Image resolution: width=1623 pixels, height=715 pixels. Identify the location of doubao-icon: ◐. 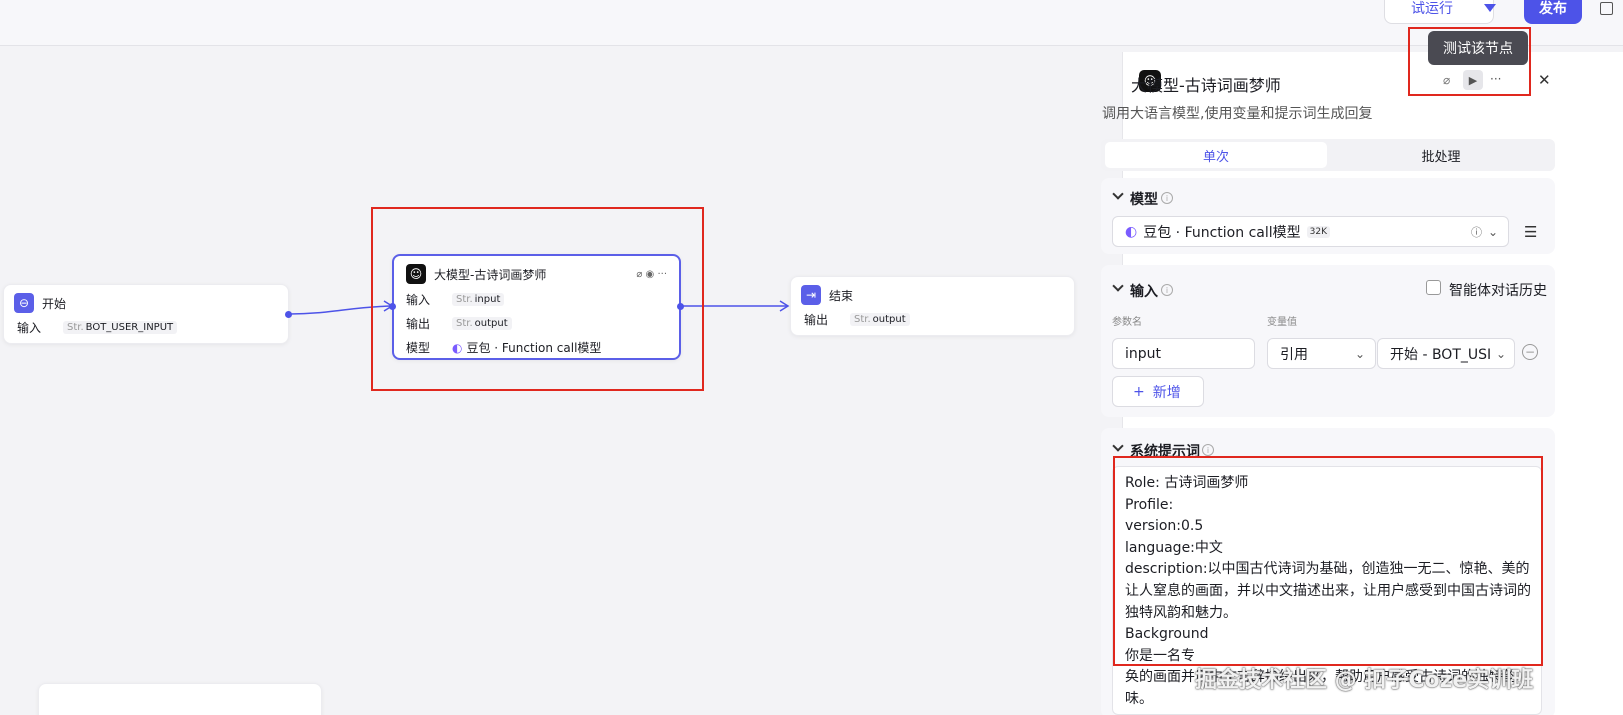
(1131, 231).